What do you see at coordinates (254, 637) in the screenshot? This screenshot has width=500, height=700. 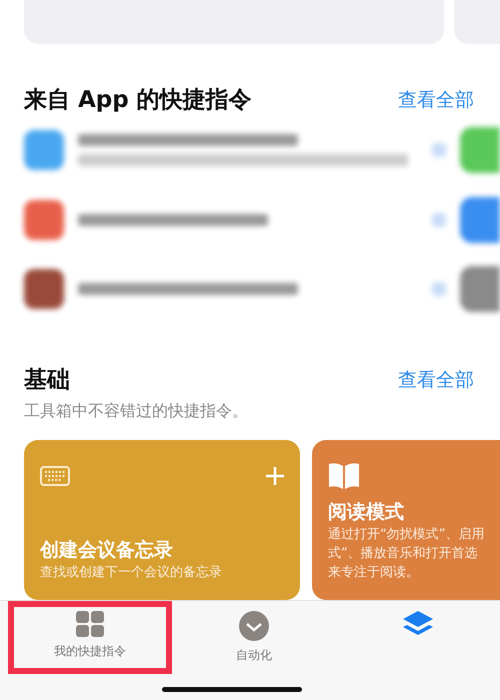 I see `tab: 自动化` at bounding box center [254, 637].